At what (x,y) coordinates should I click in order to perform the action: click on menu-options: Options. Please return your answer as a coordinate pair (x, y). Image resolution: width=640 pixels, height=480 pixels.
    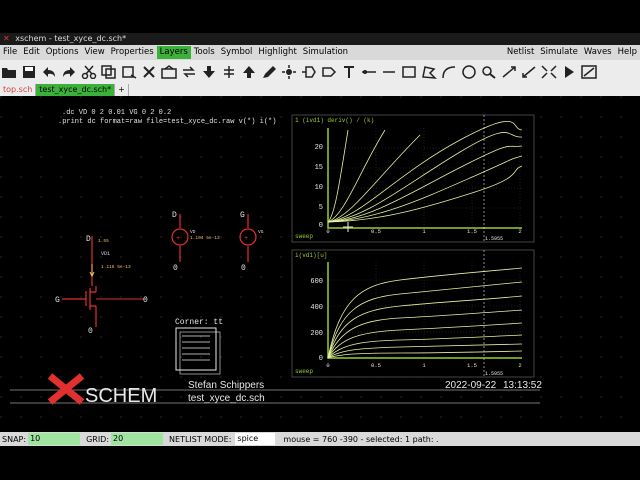
    Looking at the image, I should click on (62, 52).